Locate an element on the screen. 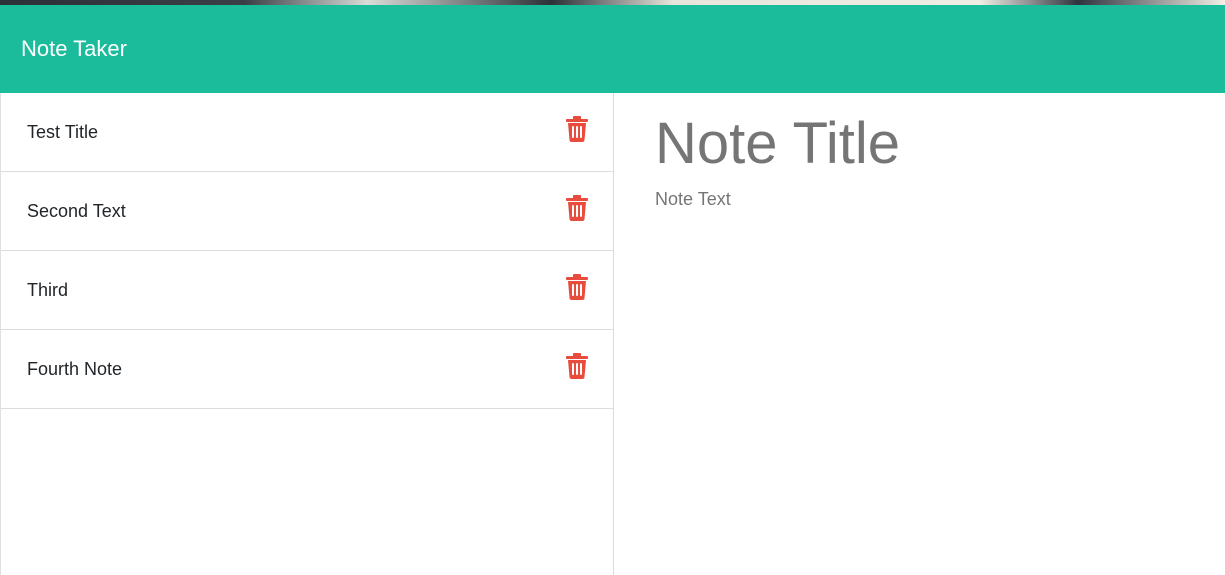 The width and height of the screenshot is (1225, 575). note-item-title: Fourth Note is located at coordinates (74, 369).